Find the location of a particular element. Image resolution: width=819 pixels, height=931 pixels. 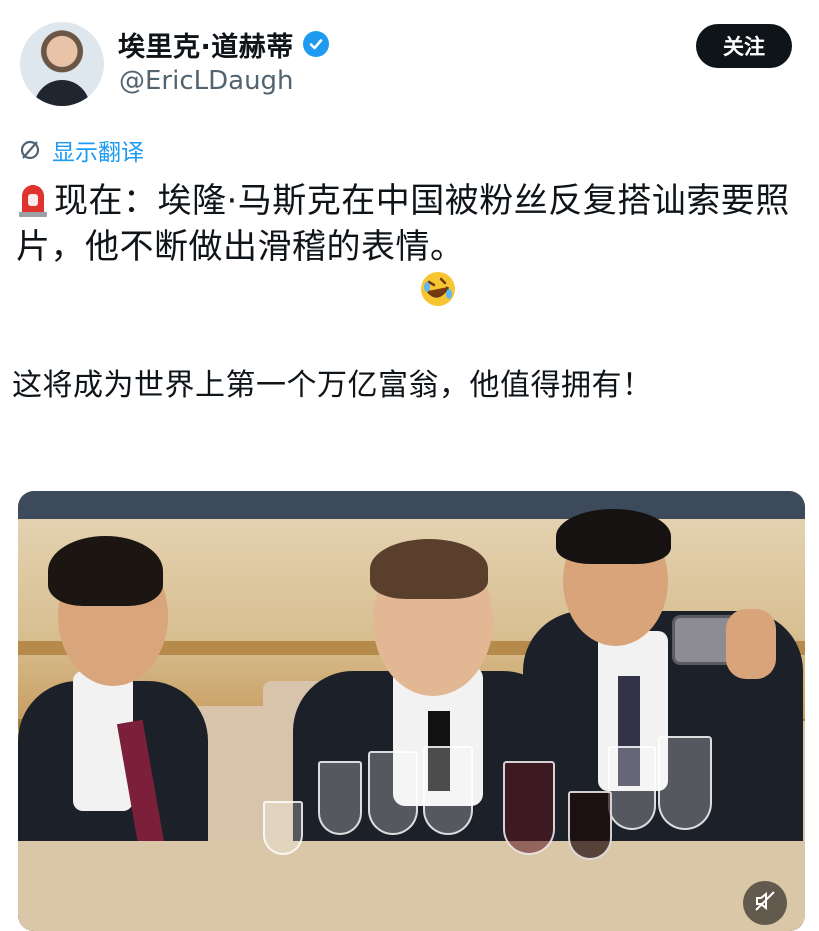

follow-button: 关注 is located at coordinates (744, 46).